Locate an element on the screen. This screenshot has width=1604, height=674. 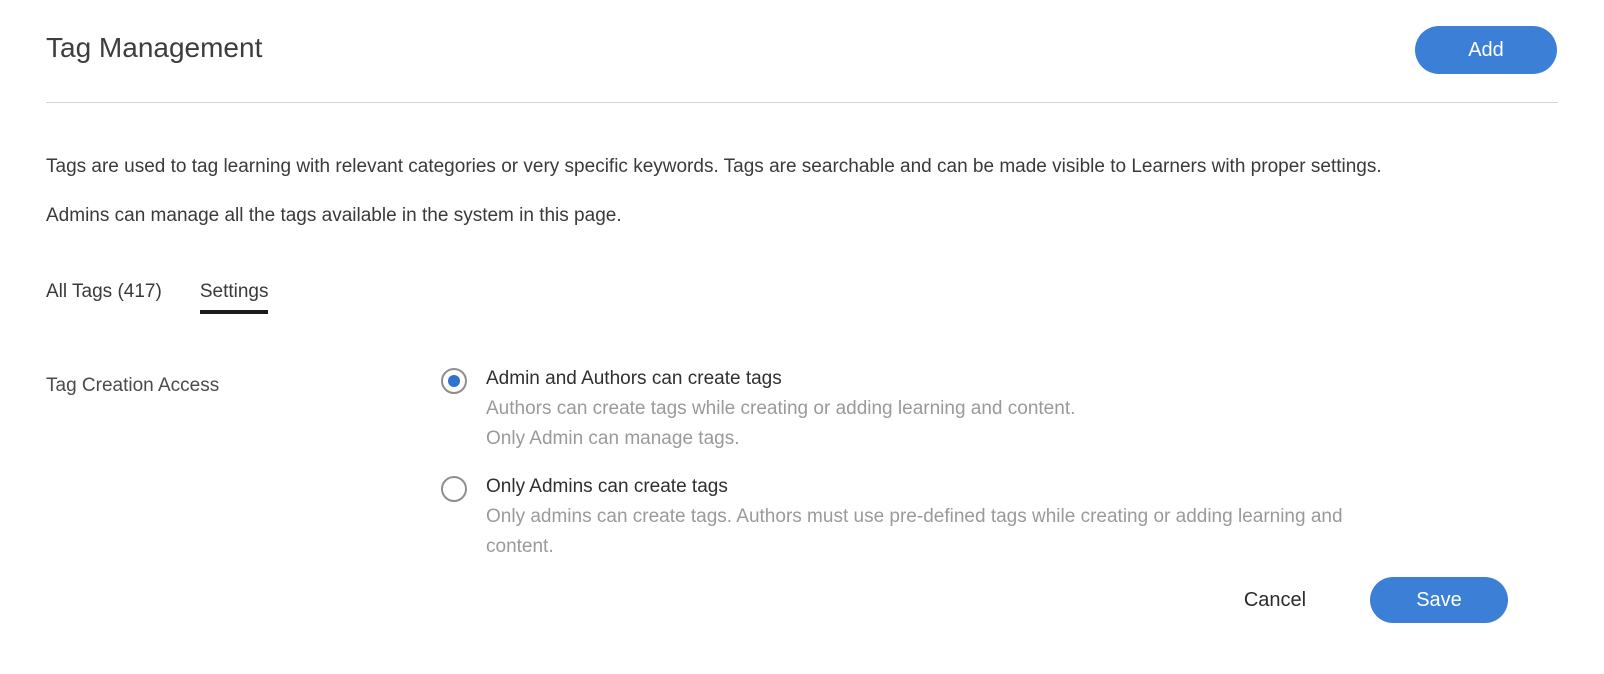
add-button: Add is located at coordinates (1486, 50).